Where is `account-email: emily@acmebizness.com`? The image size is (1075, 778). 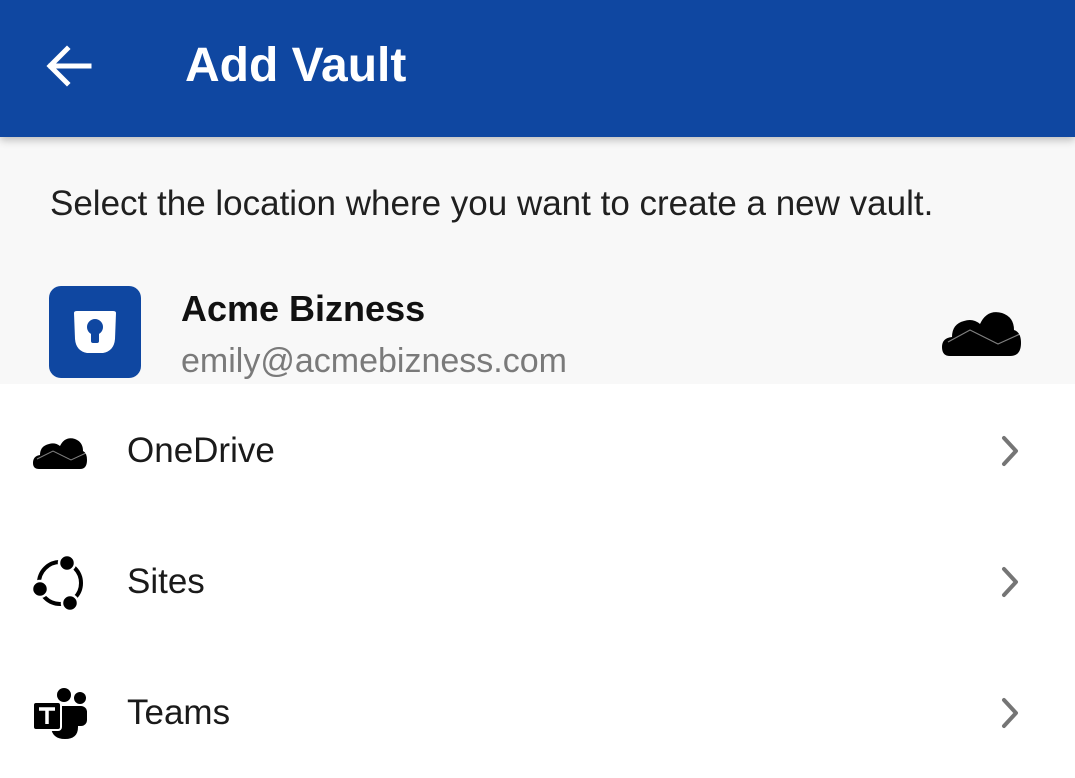 account-email: emily@acmebizness.com is located at coordinates (374, 361).